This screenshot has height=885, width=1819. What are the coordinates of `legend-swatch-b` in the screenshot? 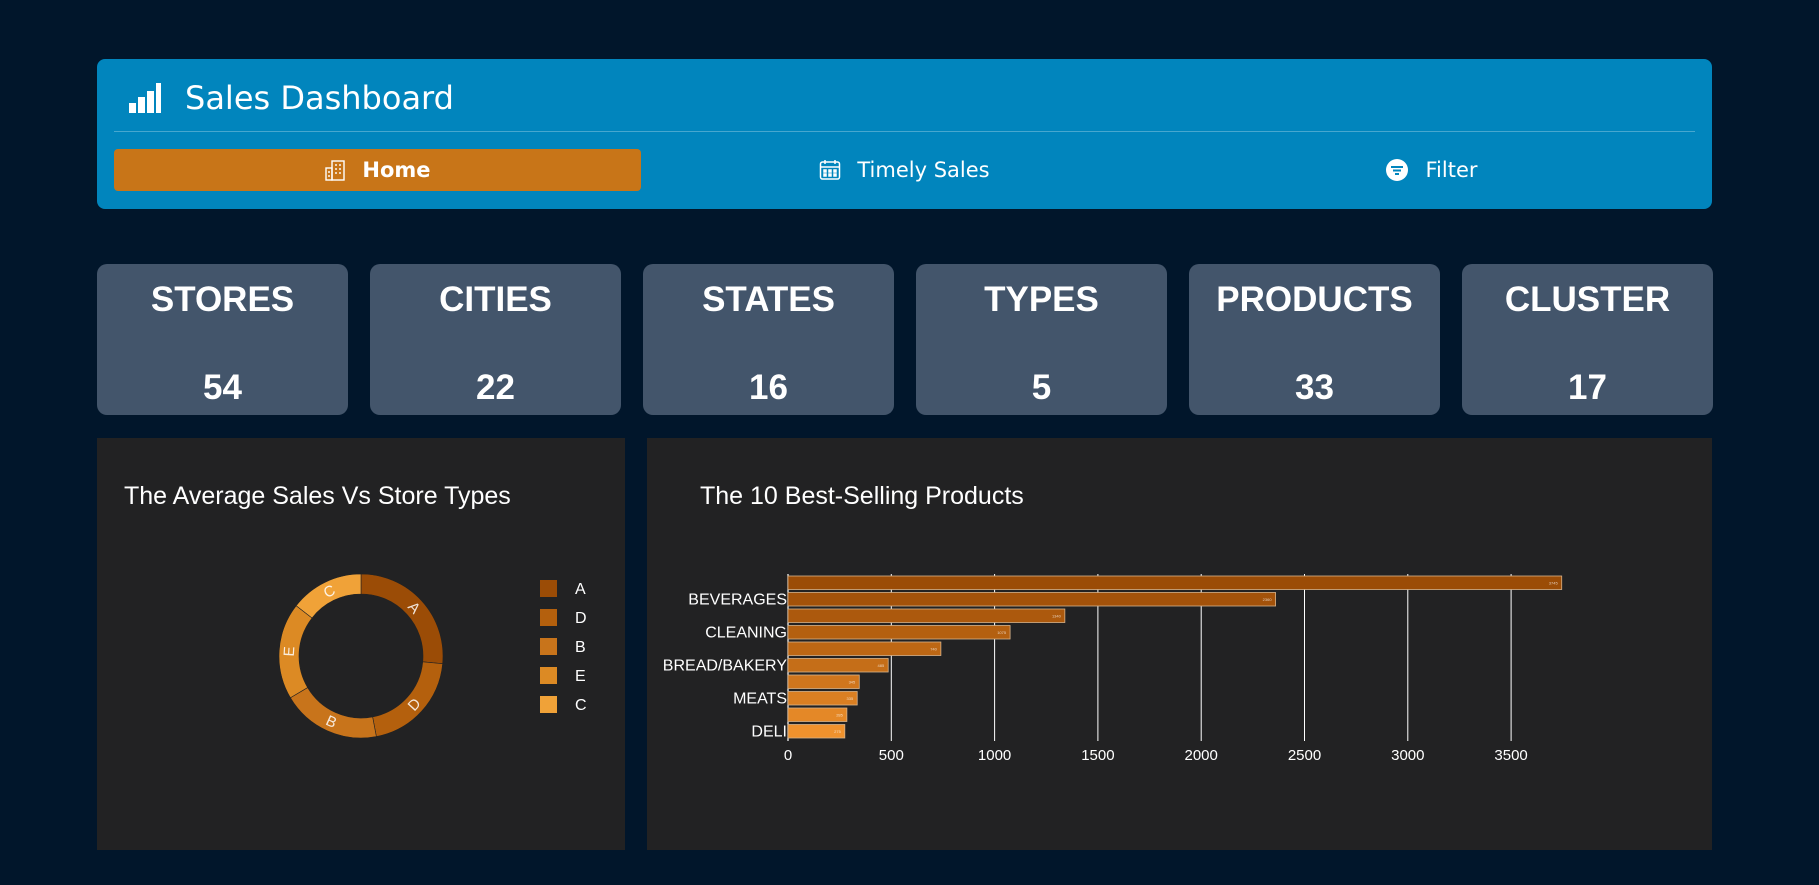 It's located at (548, 646).